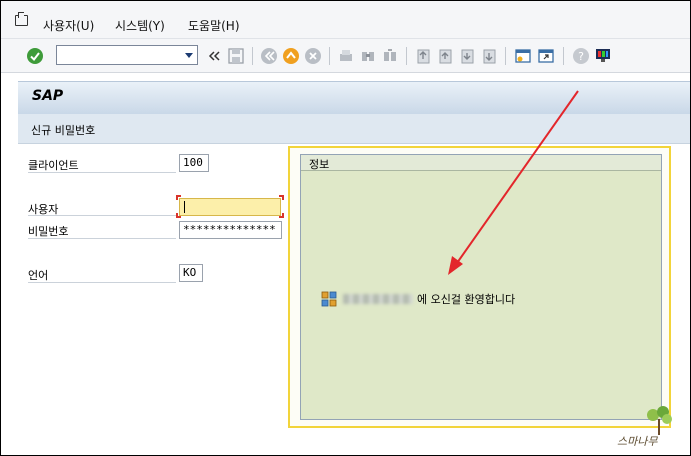  Describe the element at coordinates (354, 97) in the screenshot. I see `title-bar: SAP` at that location.